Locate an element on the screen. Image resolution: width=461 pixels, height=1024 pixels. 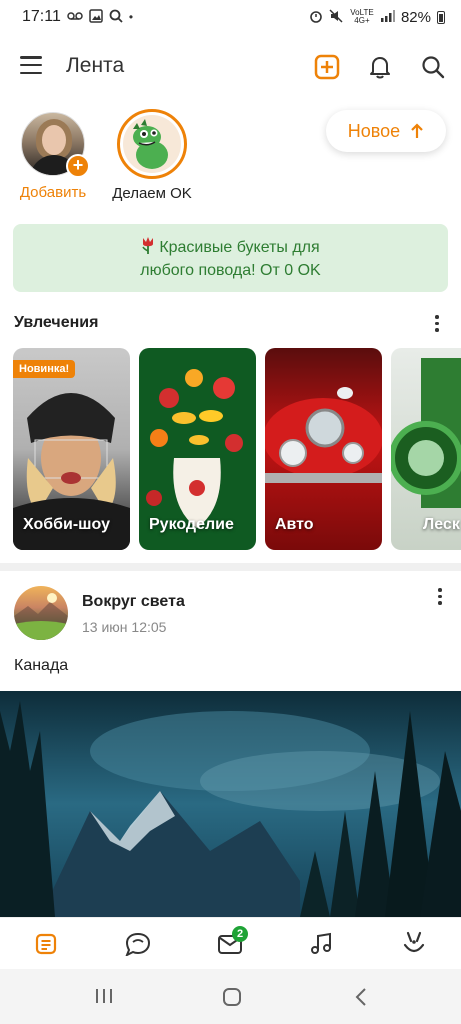
nav-messages: 2 is located at coordinates (232, 942).